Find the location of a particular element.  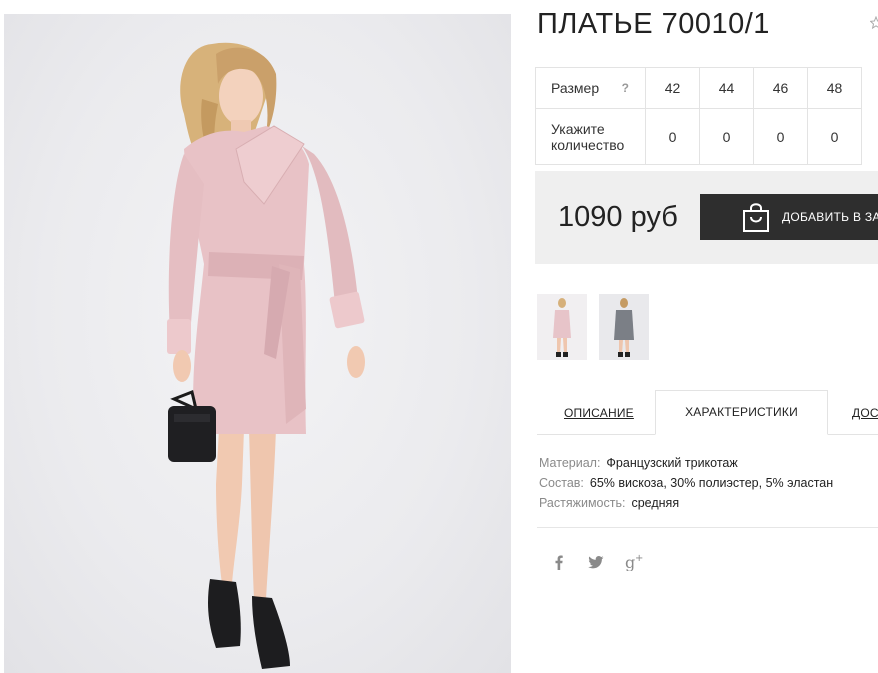

product-price: 1090 руб is located at coordinates (618, 217).